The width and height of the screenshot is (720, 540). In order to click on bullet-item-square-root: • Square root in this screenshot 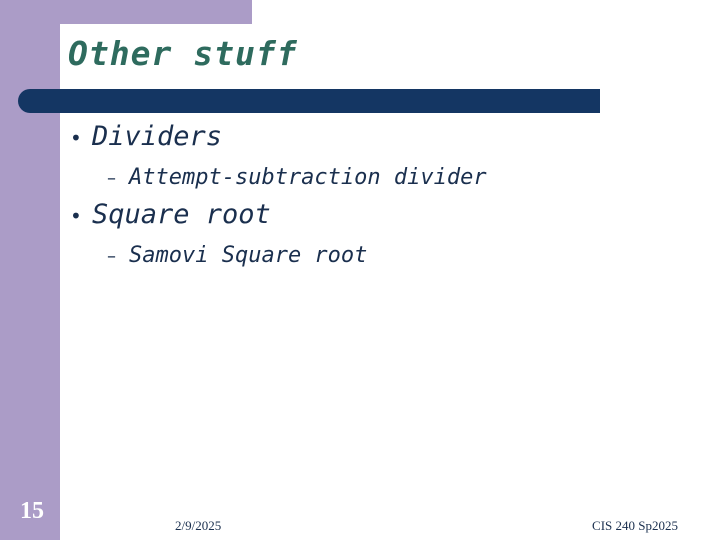, I will do `click(170, 214)`.